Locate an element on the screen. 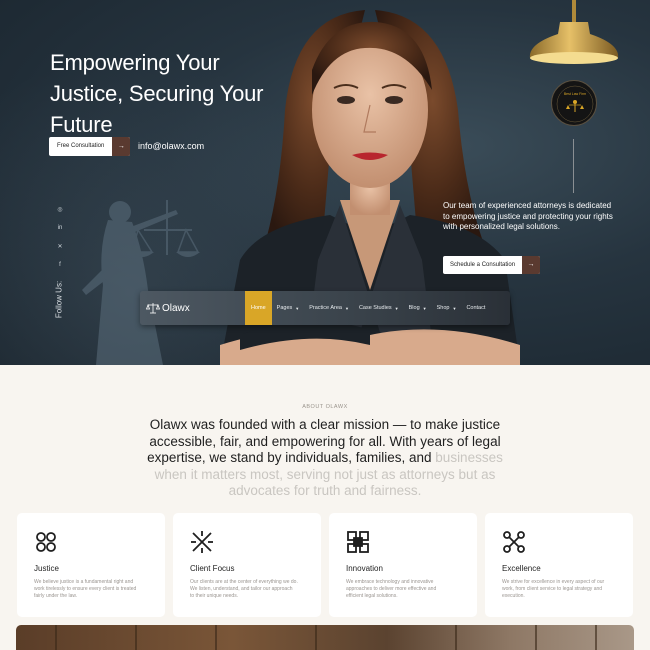 This screenshot has width=650, height=650. lady-justice-statue-image is located at coordinates (141, 282).